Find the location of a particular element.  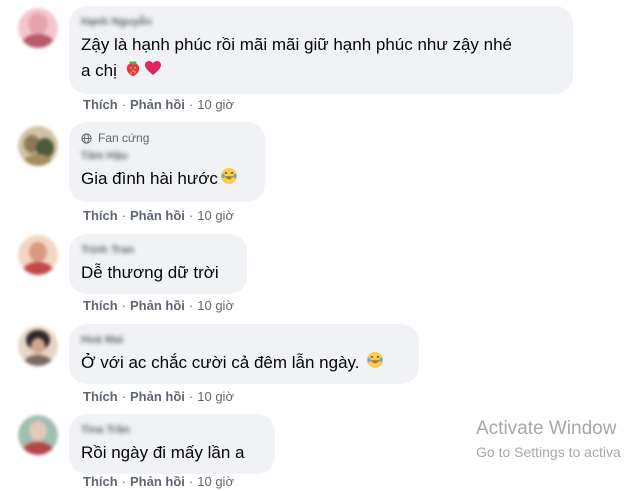

comment-bubble: Fan cứng Tâm Hậu Gia đình hài hước is located at coordinates (167, 162).